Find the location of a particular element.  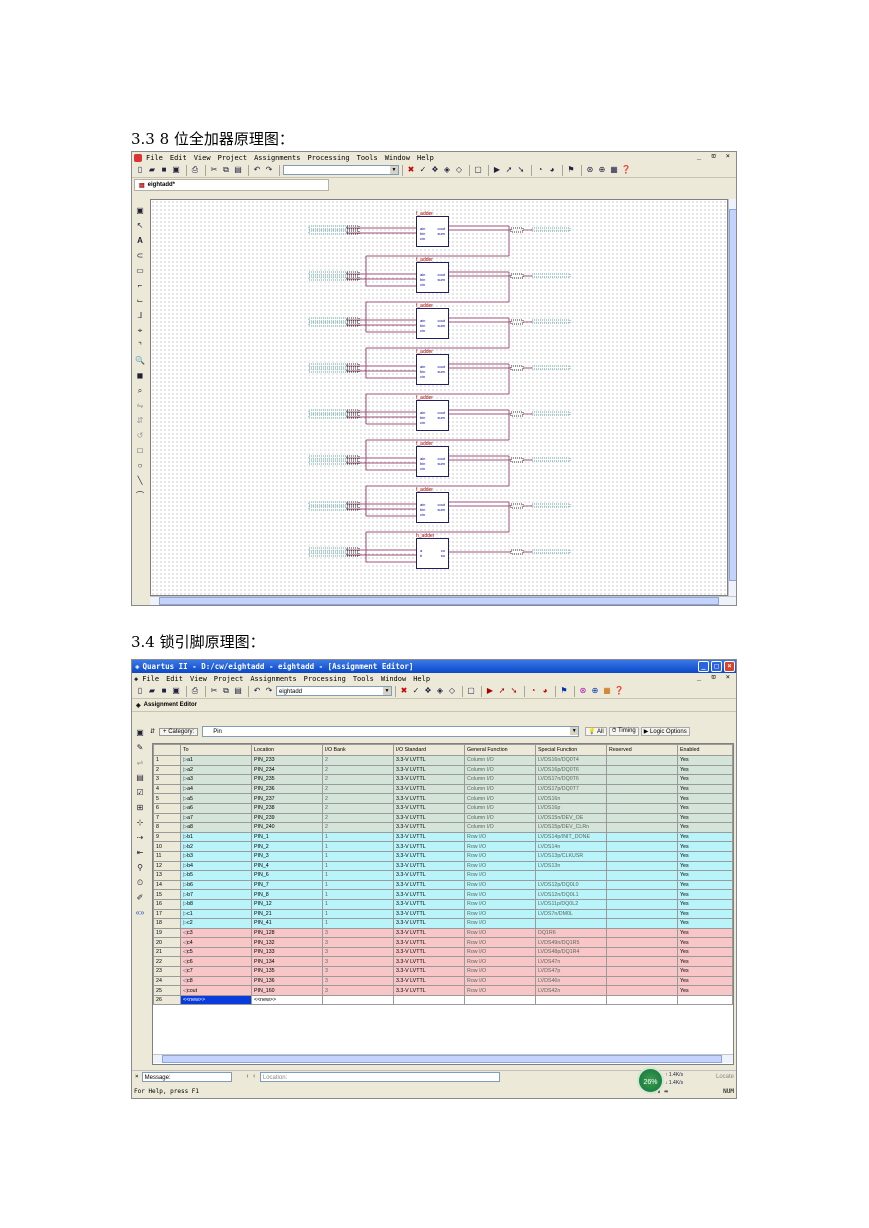

cell-bank: 1 is located at coordinates (358, 837).